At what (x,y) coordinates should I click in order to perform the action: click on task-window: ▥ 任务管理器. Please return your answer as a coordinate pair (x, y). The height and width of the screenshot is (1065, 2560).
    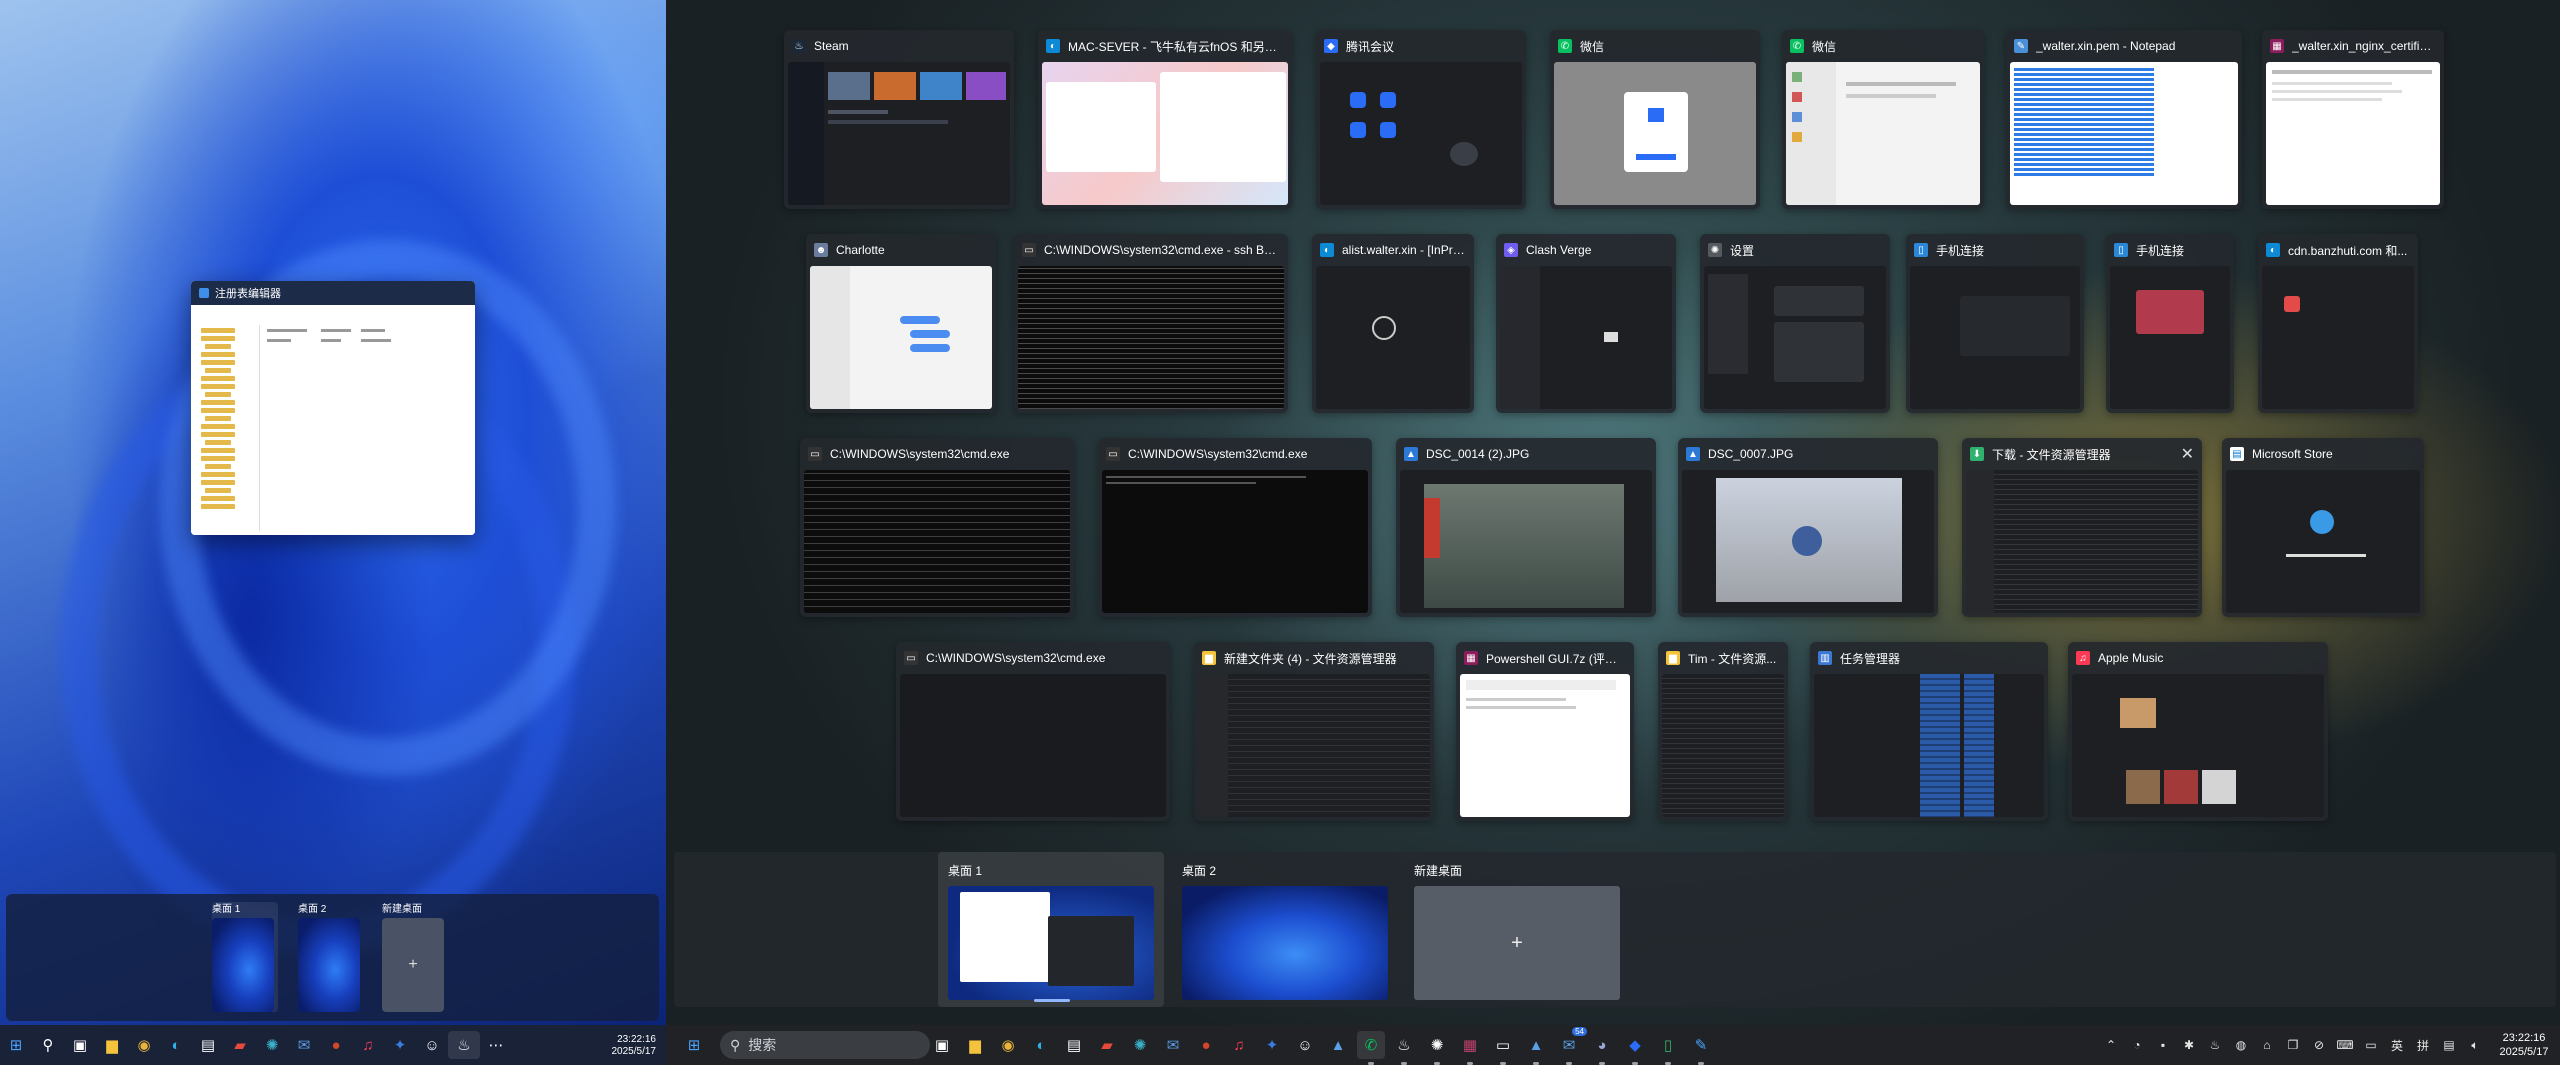
    Looking at the image, I should click on (1929, 731).